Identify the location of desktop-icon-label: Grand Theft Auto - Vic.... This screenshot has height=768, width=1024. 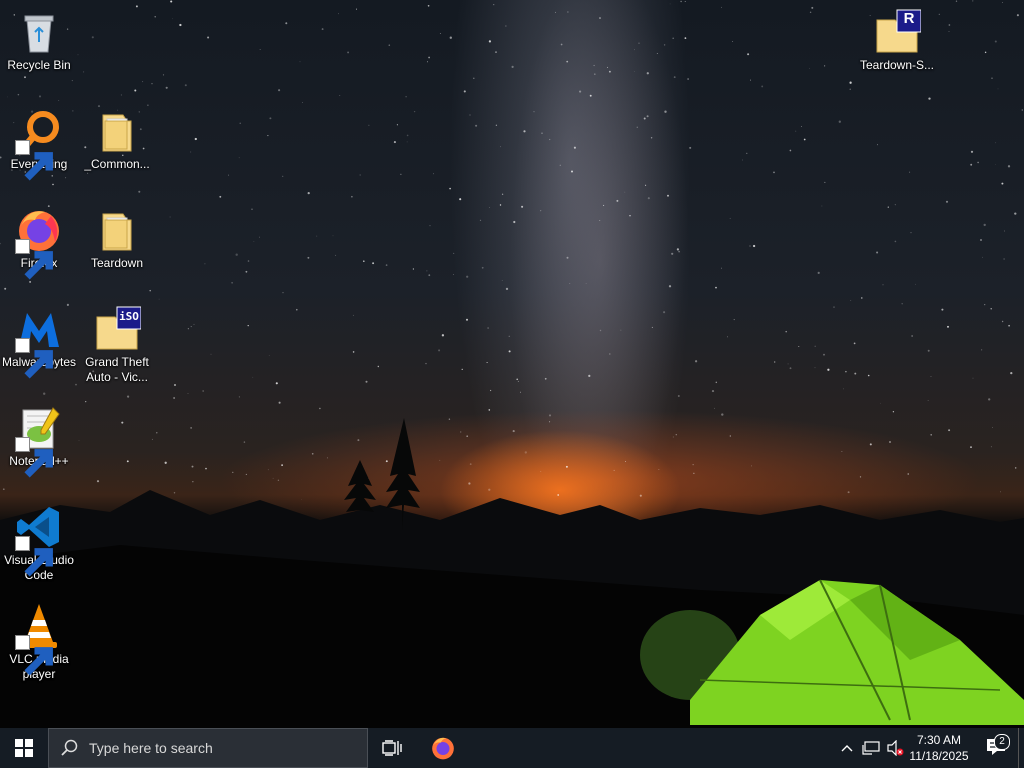
(117, 369).